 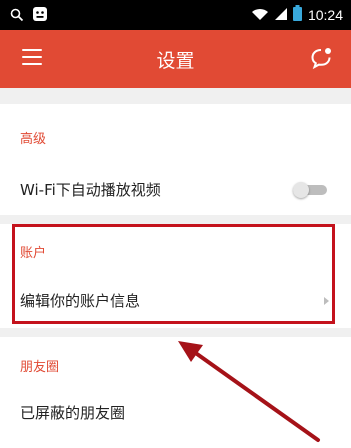 I want to click on row-label: 已屏蔽的朋友圈, so click(x=73, y=413).